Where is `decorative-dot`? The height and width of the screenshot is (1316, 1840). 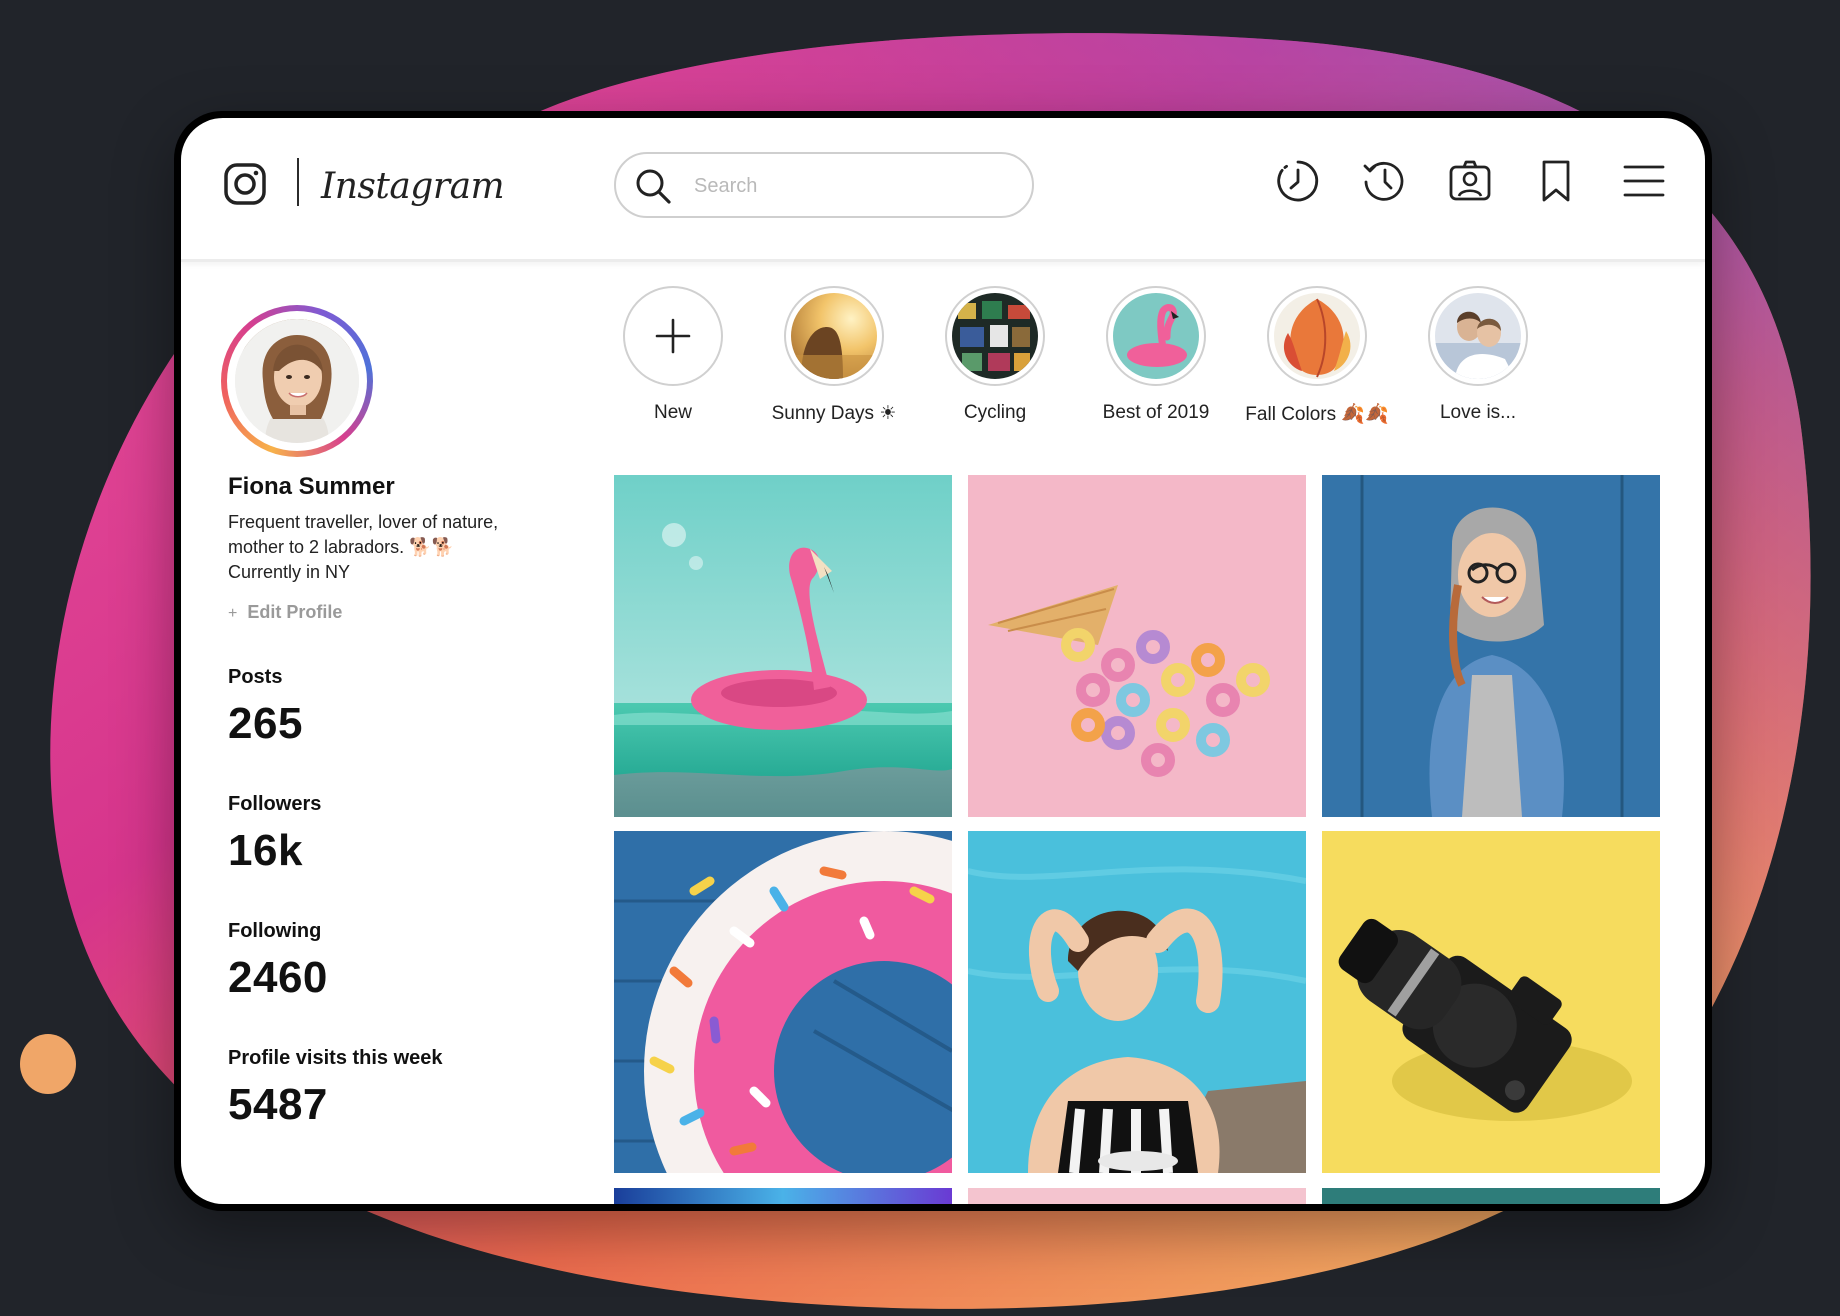 decorative-dot is located at coordinates (48, 1064).